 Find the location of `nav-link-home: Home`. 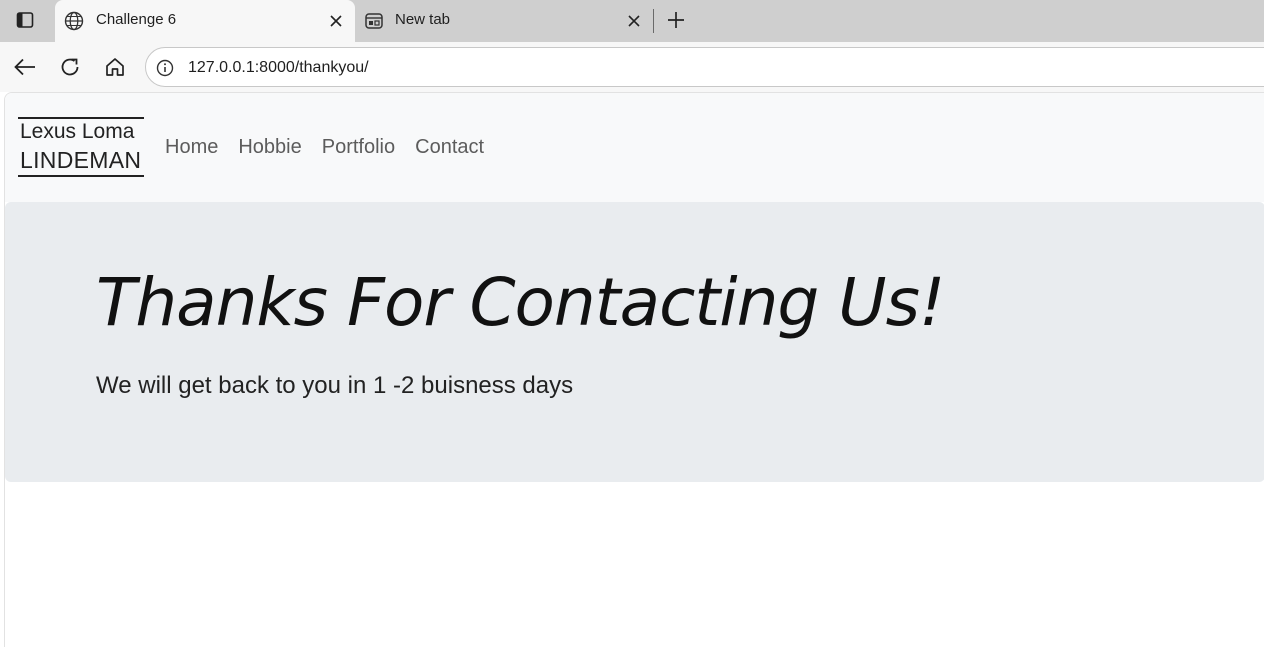

nav-link-home: Home is located at coordinates (191, 147).